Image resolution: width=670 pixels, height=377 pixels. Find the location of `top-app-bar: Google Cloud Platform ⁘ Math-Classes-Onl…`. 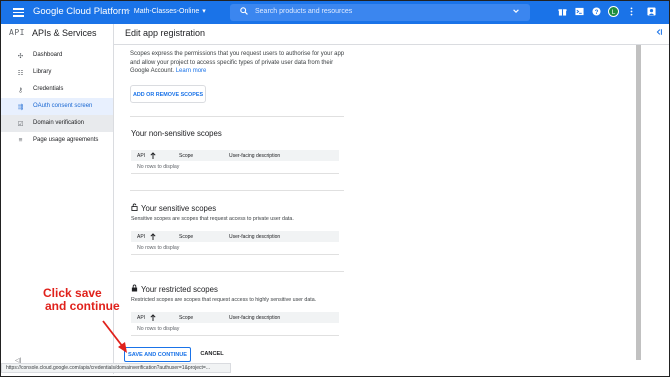

top-app-bar: Google Cloud Platform ⁘ Math-Classes-Onl… is located at coordinates (335, 12).